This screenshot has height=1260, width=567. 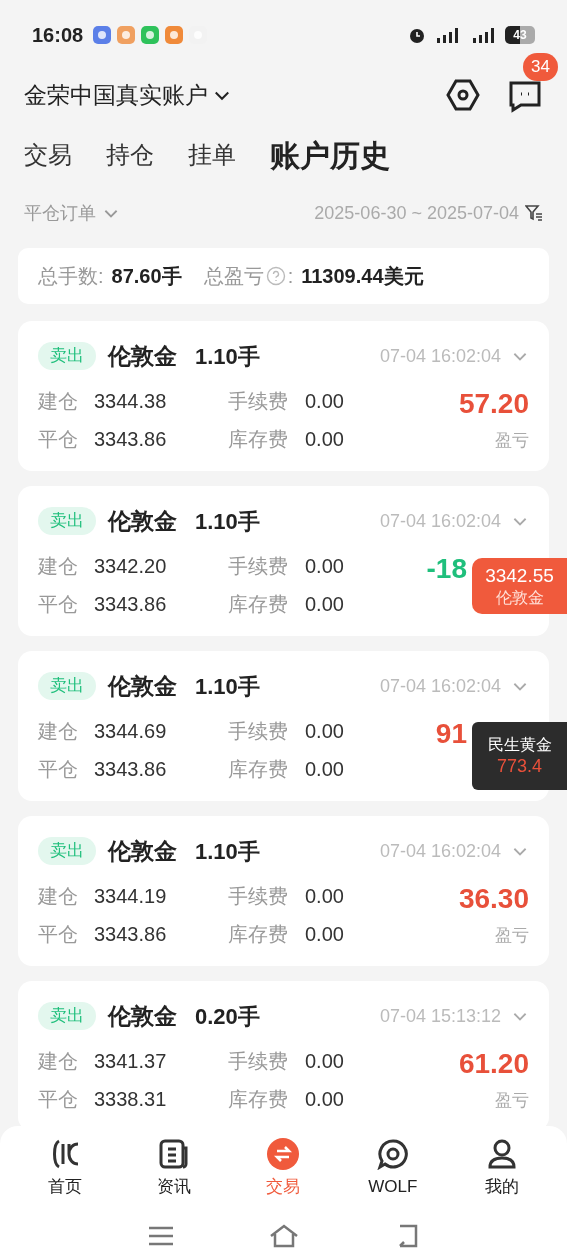 I want to click on floating-quote-widget: 民生黄金 773.4, so click(x=519, y=756).